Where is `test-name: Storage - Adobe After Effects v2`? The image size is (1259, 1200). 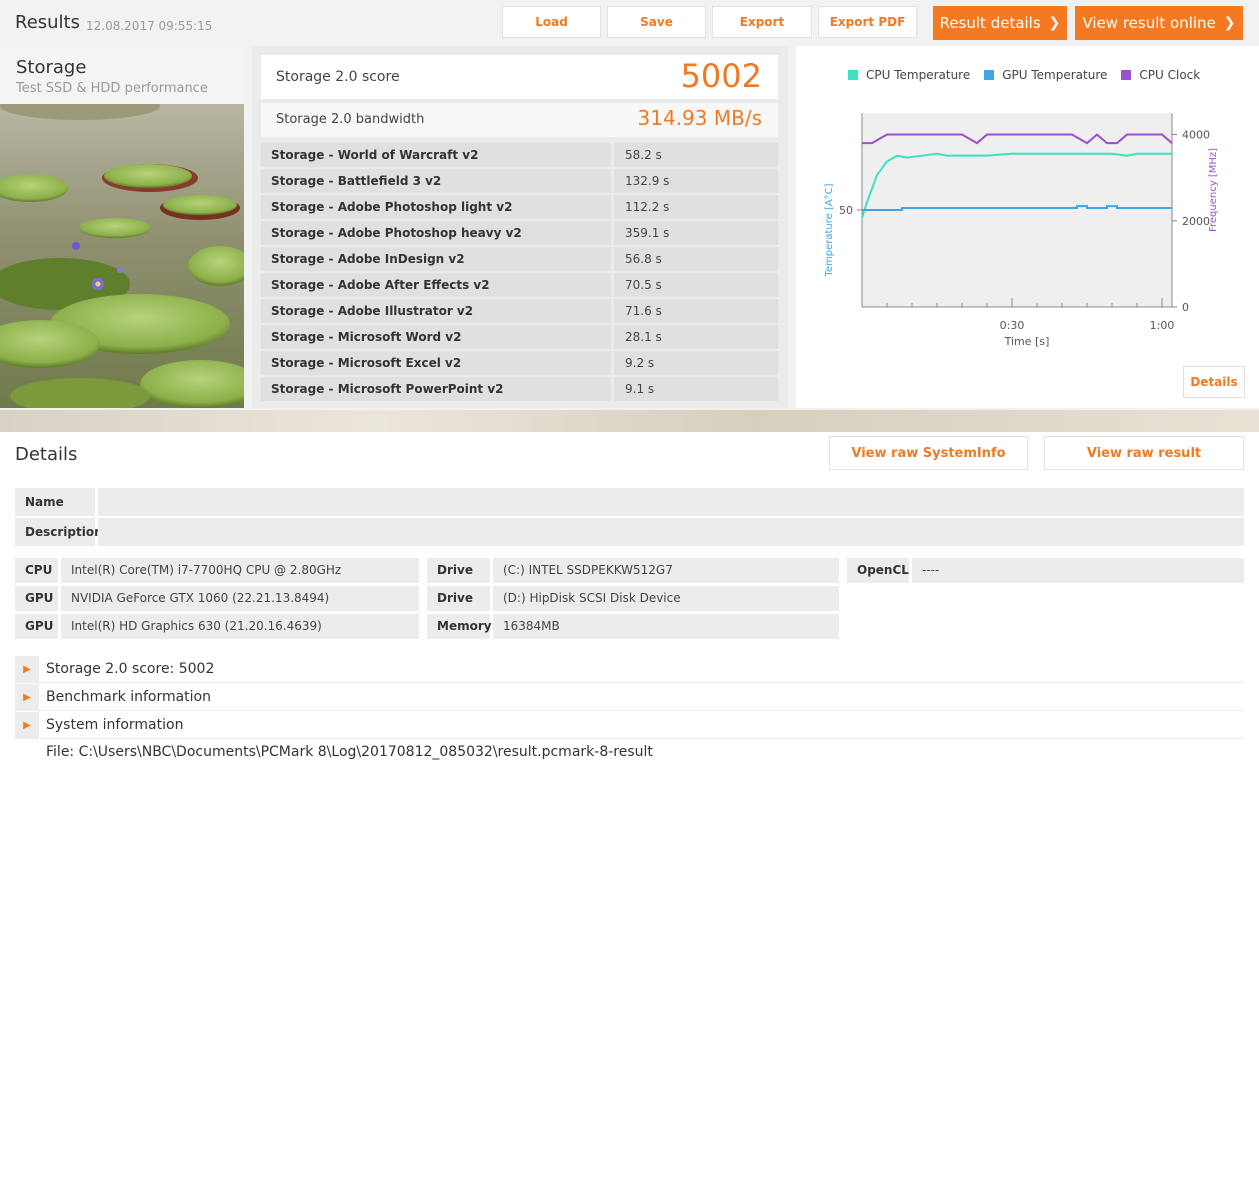
test-name: Storage - Adobe After Effects v2 is located at coordinates (436, 285).